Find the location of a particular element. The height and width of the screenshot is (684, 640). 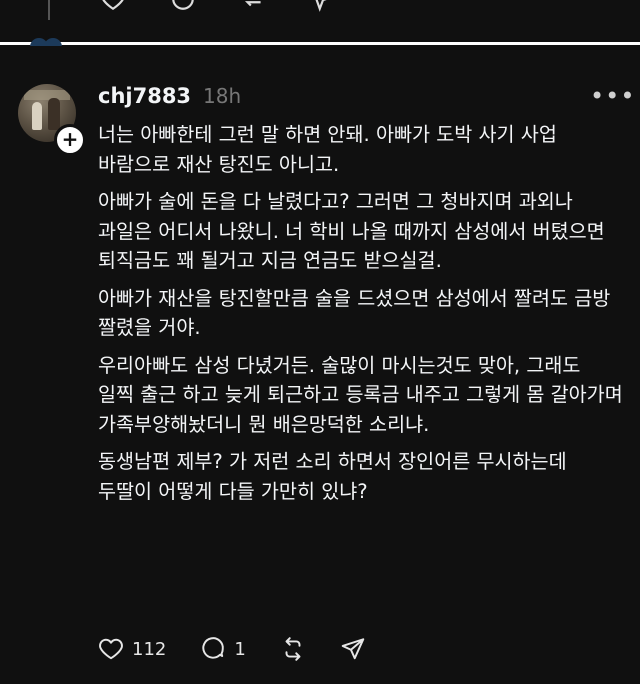

post-header: chj7883 18h is located at coordinates (169, 96).